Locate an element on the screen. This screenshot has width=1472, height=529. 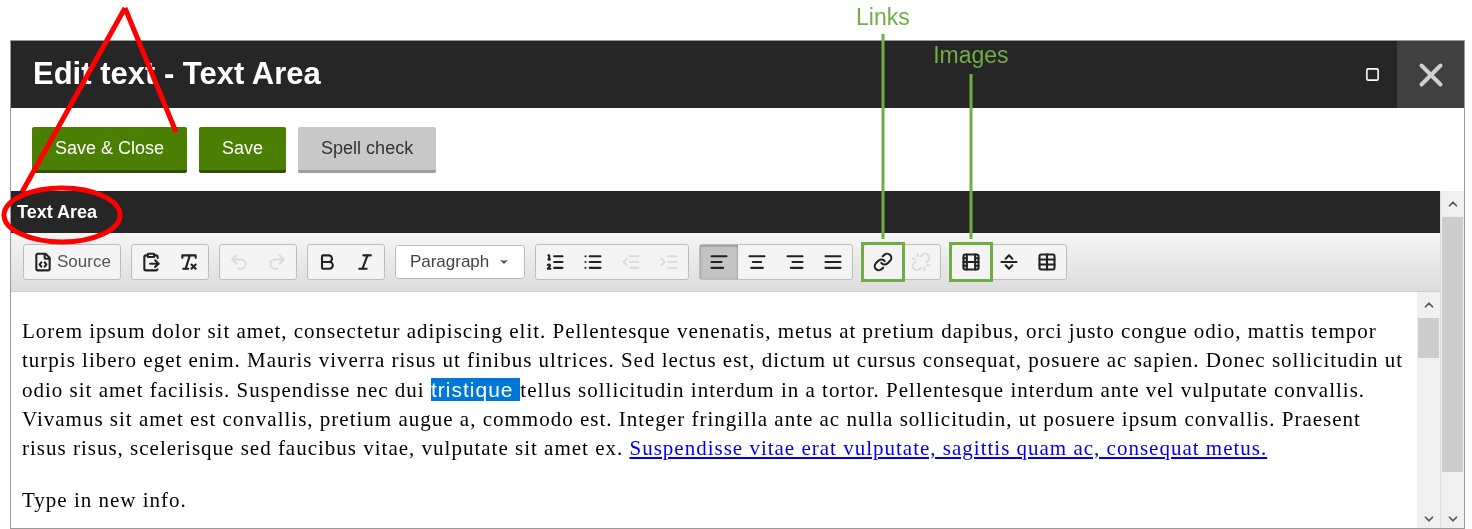
source-button: Source is located at coordinates (72, 262).